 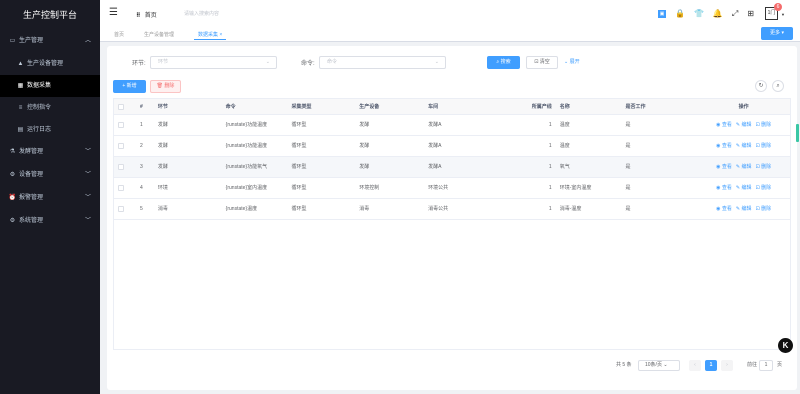 What do you see at coordinates (50, 152) in the screenshot?
I see `menu-group-ferment: ⚗ 发酵管理 ﹀` at bounding box center [50, 152].